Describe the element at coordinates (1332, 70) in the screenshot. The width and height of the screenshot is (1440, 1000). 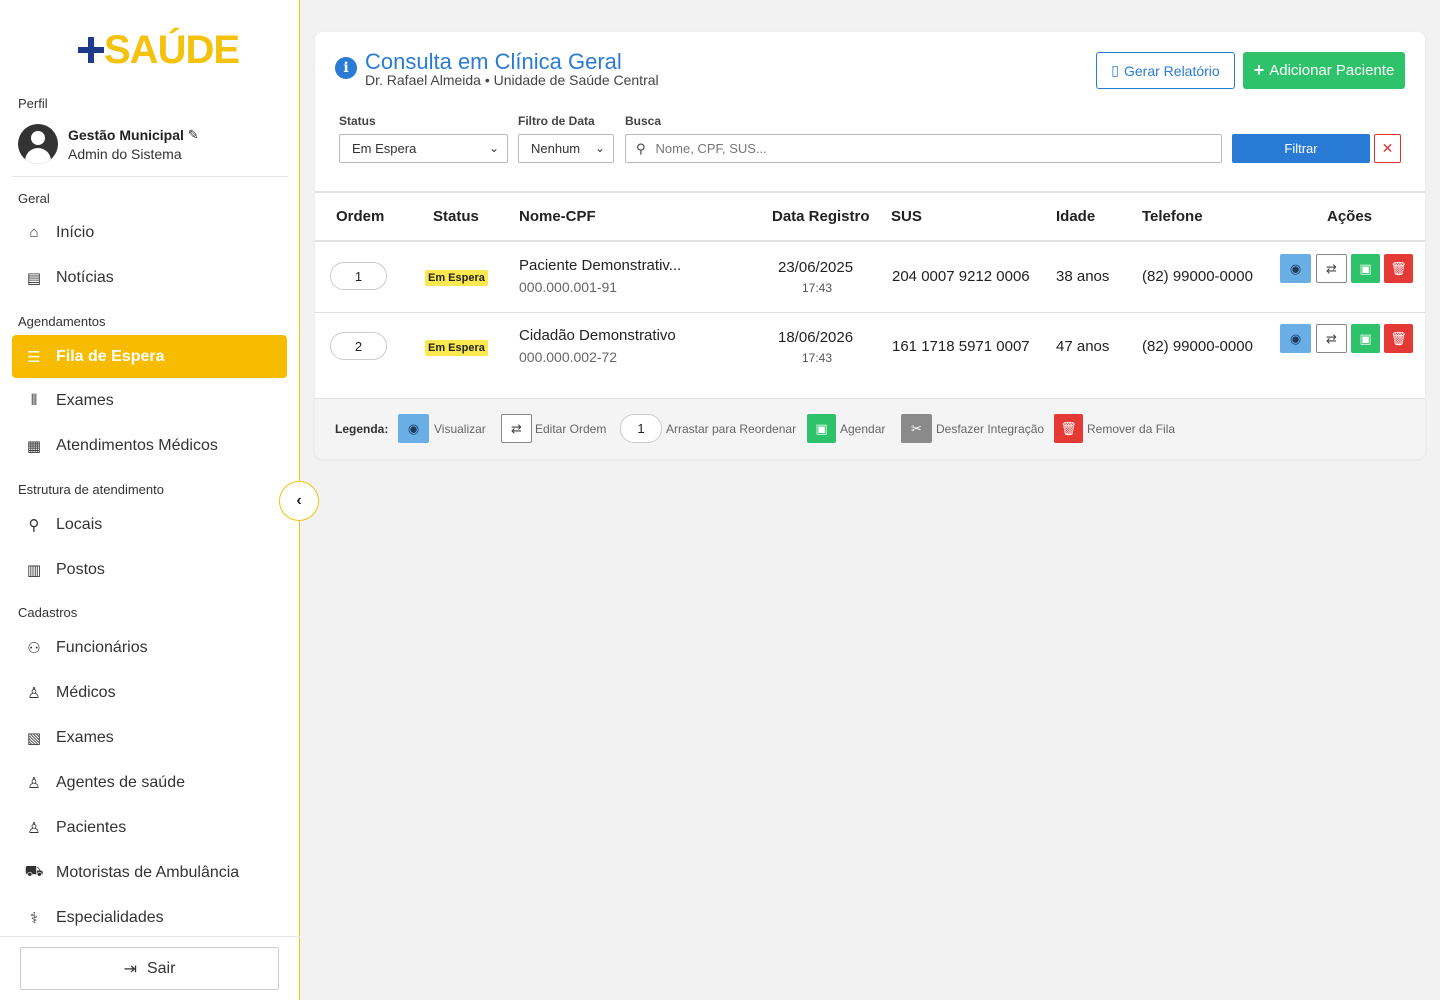
I see `add-patient-label: Adicionar Paciente` at that location.